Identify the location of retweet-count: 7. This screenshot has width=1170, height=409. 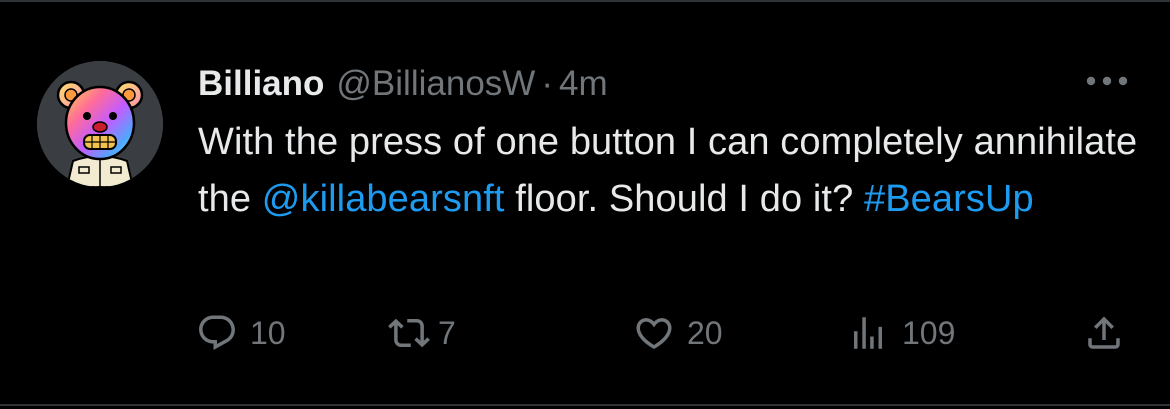
(447, 333).